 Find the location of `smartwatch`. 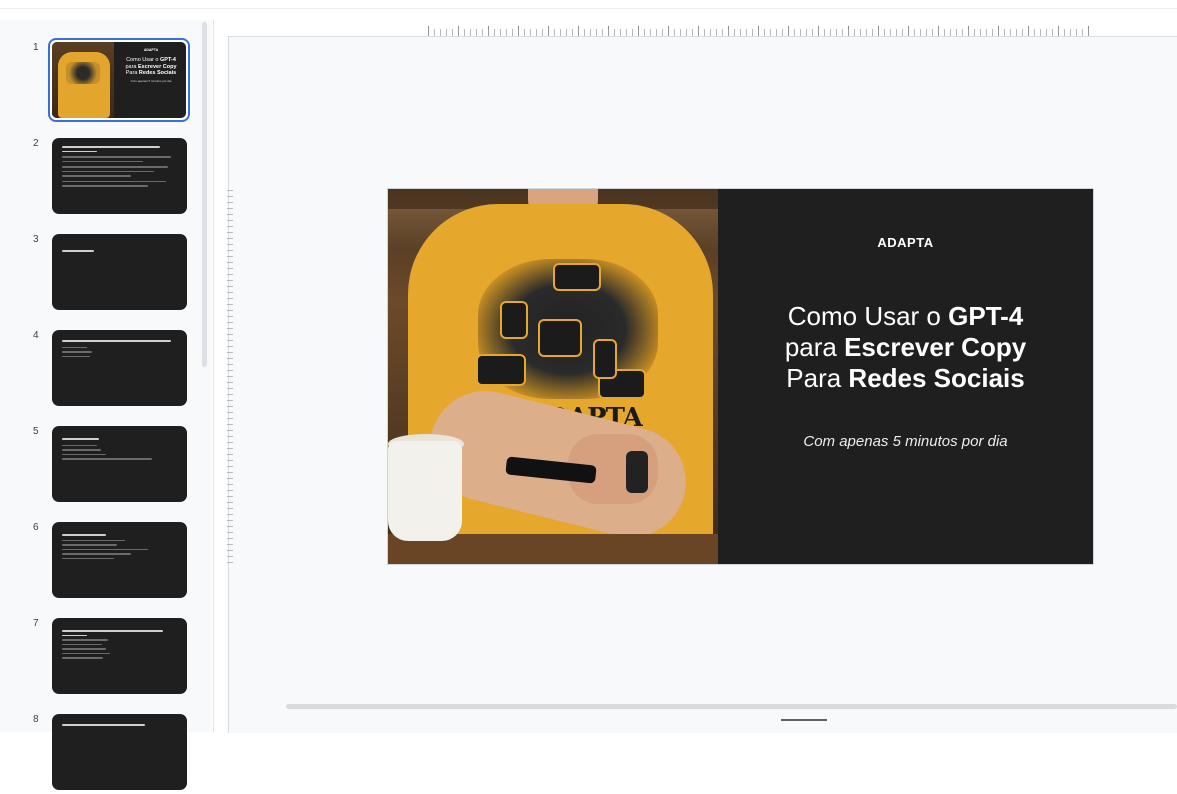

smartwatch is located at coordinates (637, 472).